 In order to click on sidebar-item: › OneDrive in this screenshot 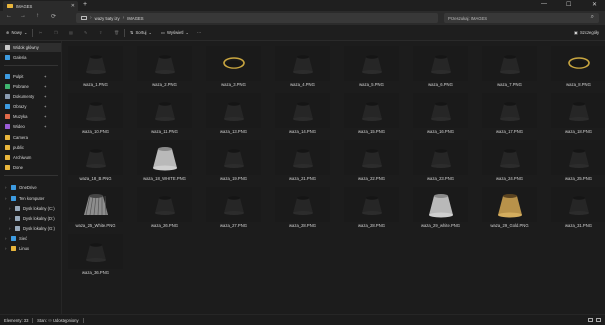, I will do `click(30, 187)`.